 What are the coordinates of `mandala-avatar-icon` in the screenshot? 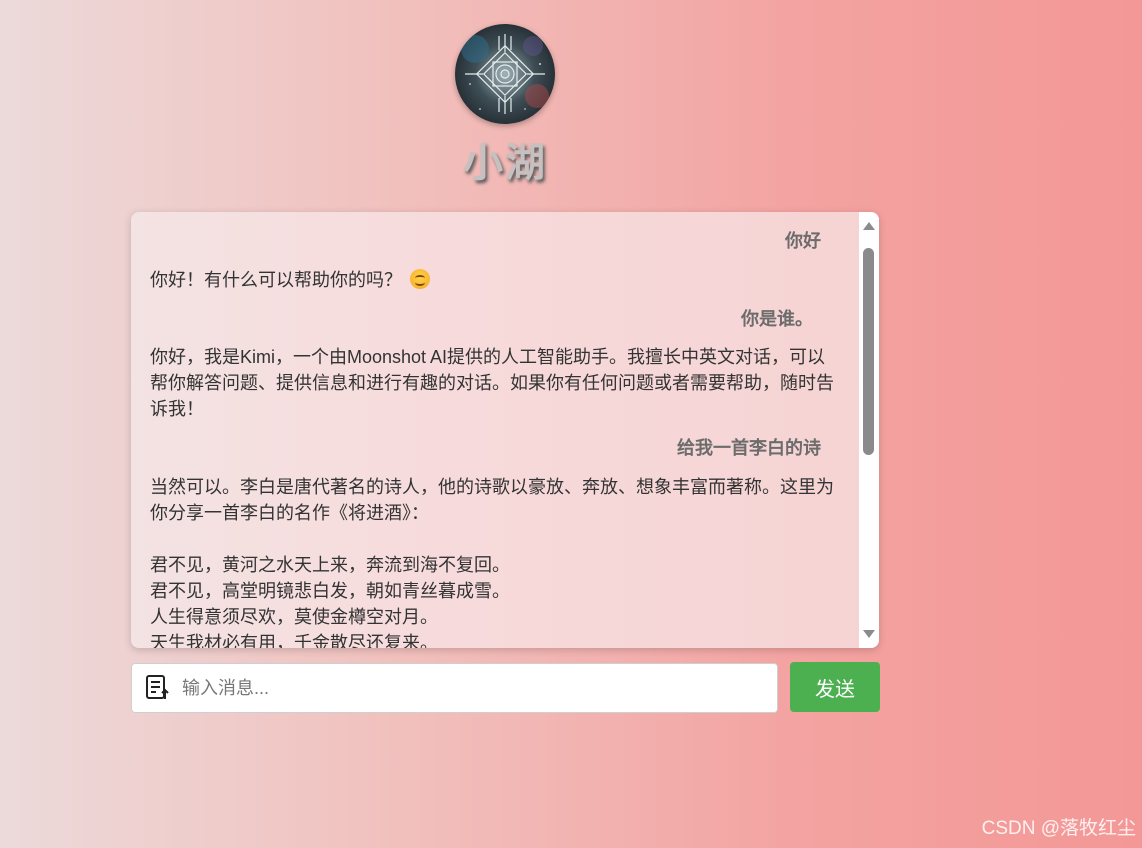 It's located at (505, 74).